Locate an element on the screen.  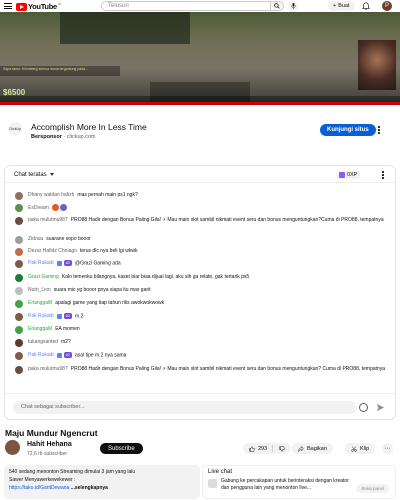
chat-message: Pak Rukadi #2 m.2 is located at coordinates (201, 317).